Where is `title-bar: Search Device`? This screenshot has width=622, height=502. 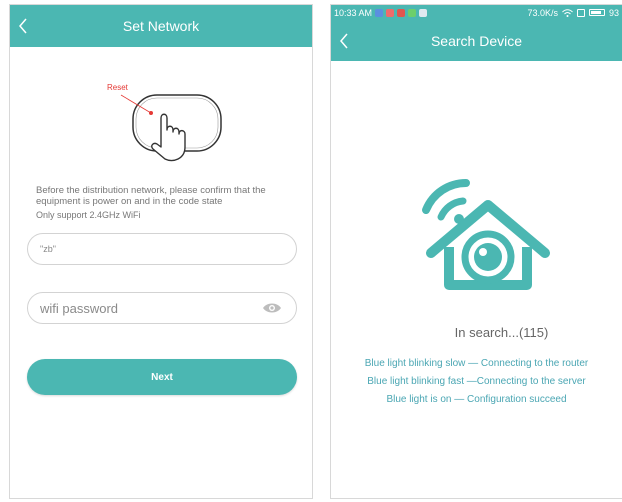 title-bar: Search Device is located at coordinates (476, 40).